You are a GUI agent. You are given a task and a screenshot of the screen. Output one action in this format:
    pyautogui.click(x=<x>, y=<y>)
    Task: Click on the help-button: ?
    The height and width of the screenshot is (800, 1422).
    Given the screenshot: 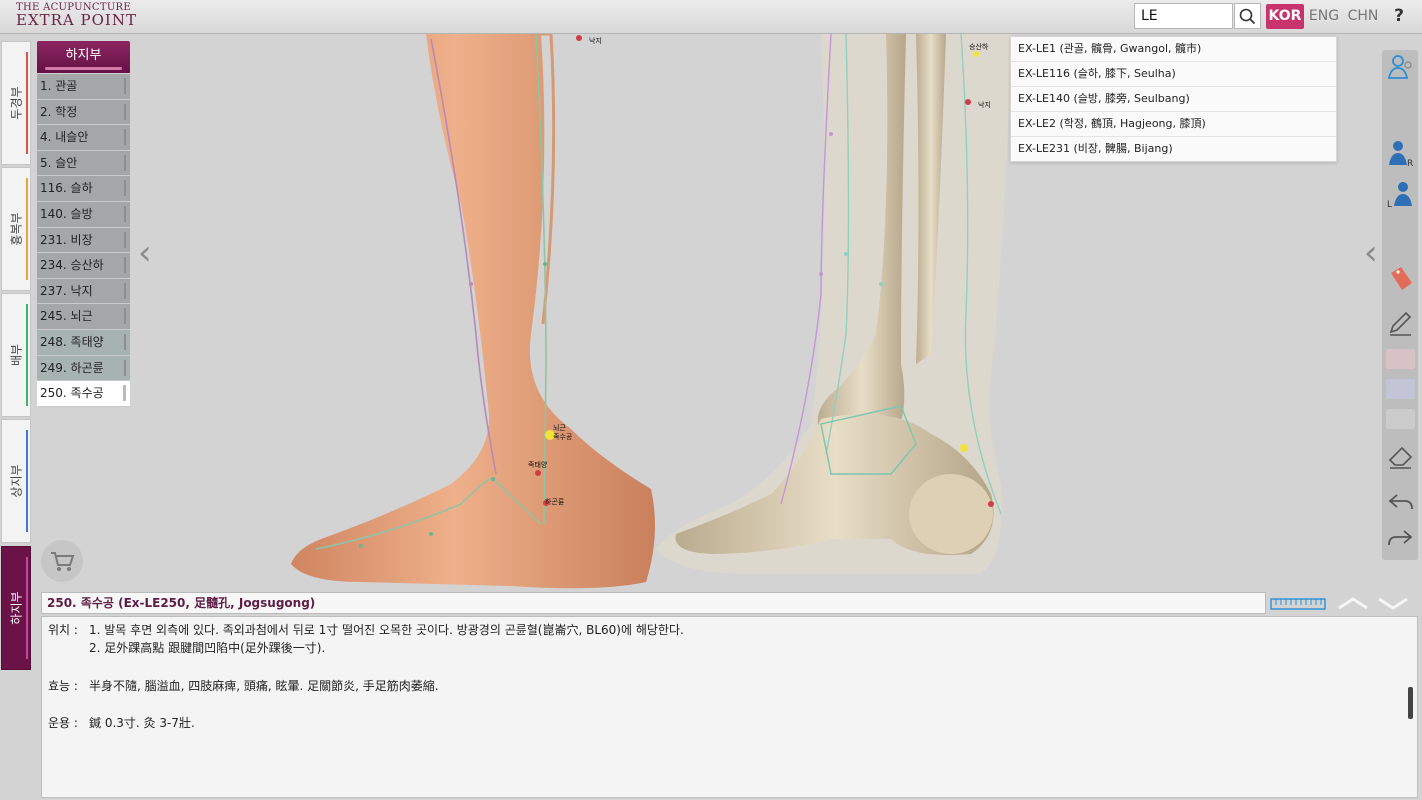 What is the action you would take?
    pyautogui.click(x=1399, y=16)
    